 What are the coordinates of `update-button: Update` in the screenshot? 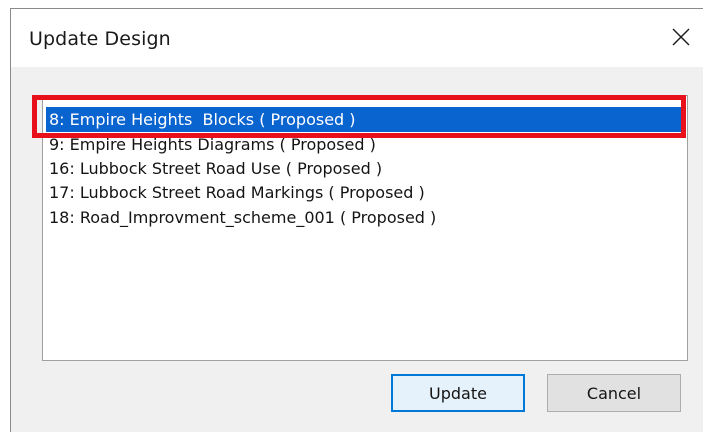 It's located at (458, 393).